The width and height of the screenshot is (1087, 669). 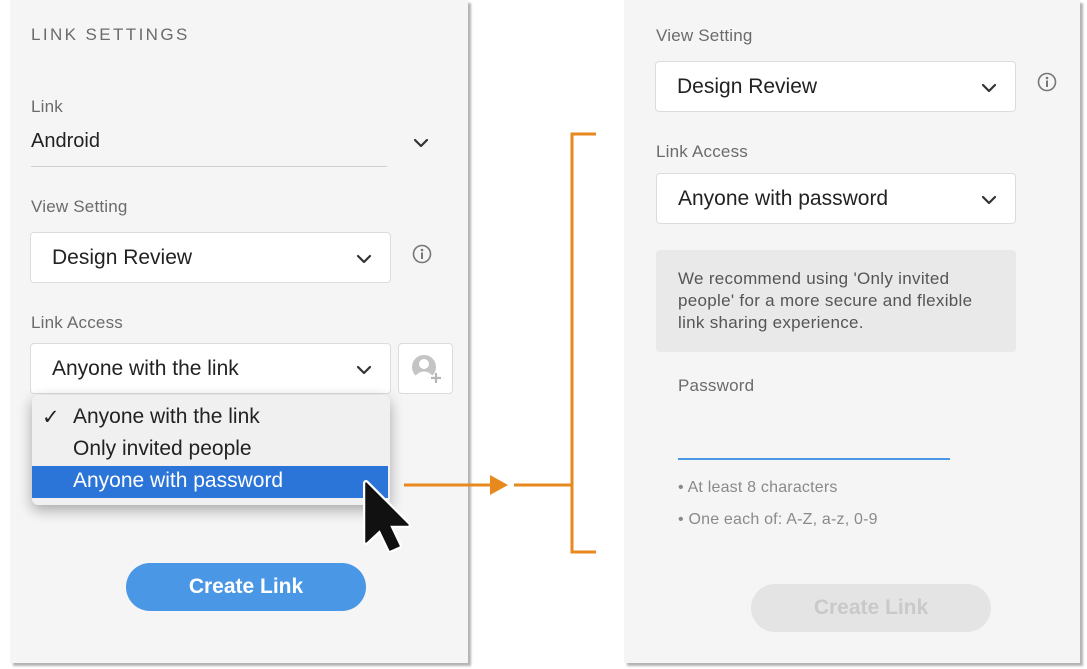 I want to click on menu-item-only-invited: Only invited people, so click(x=210, y=450).